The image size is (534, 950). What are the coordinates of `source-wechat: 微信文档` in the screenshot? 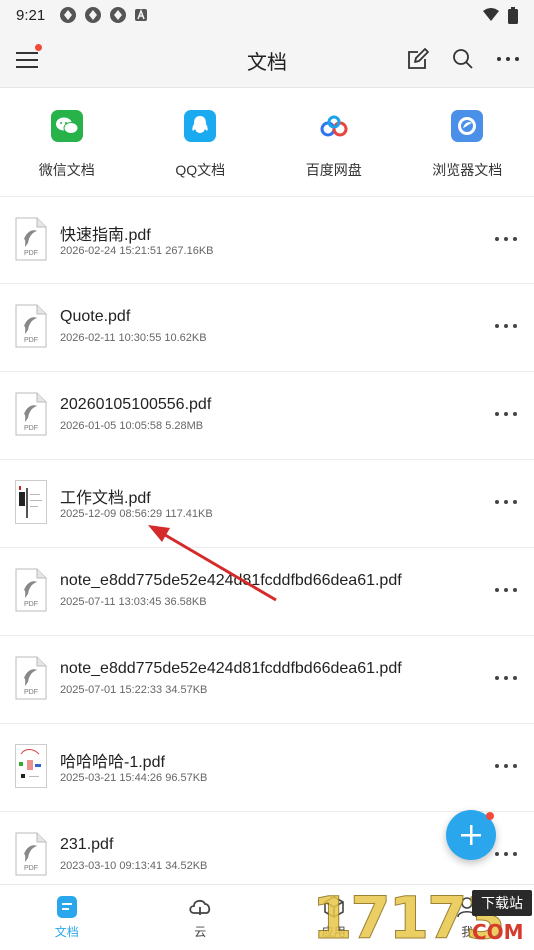 It's located at (67, 143).